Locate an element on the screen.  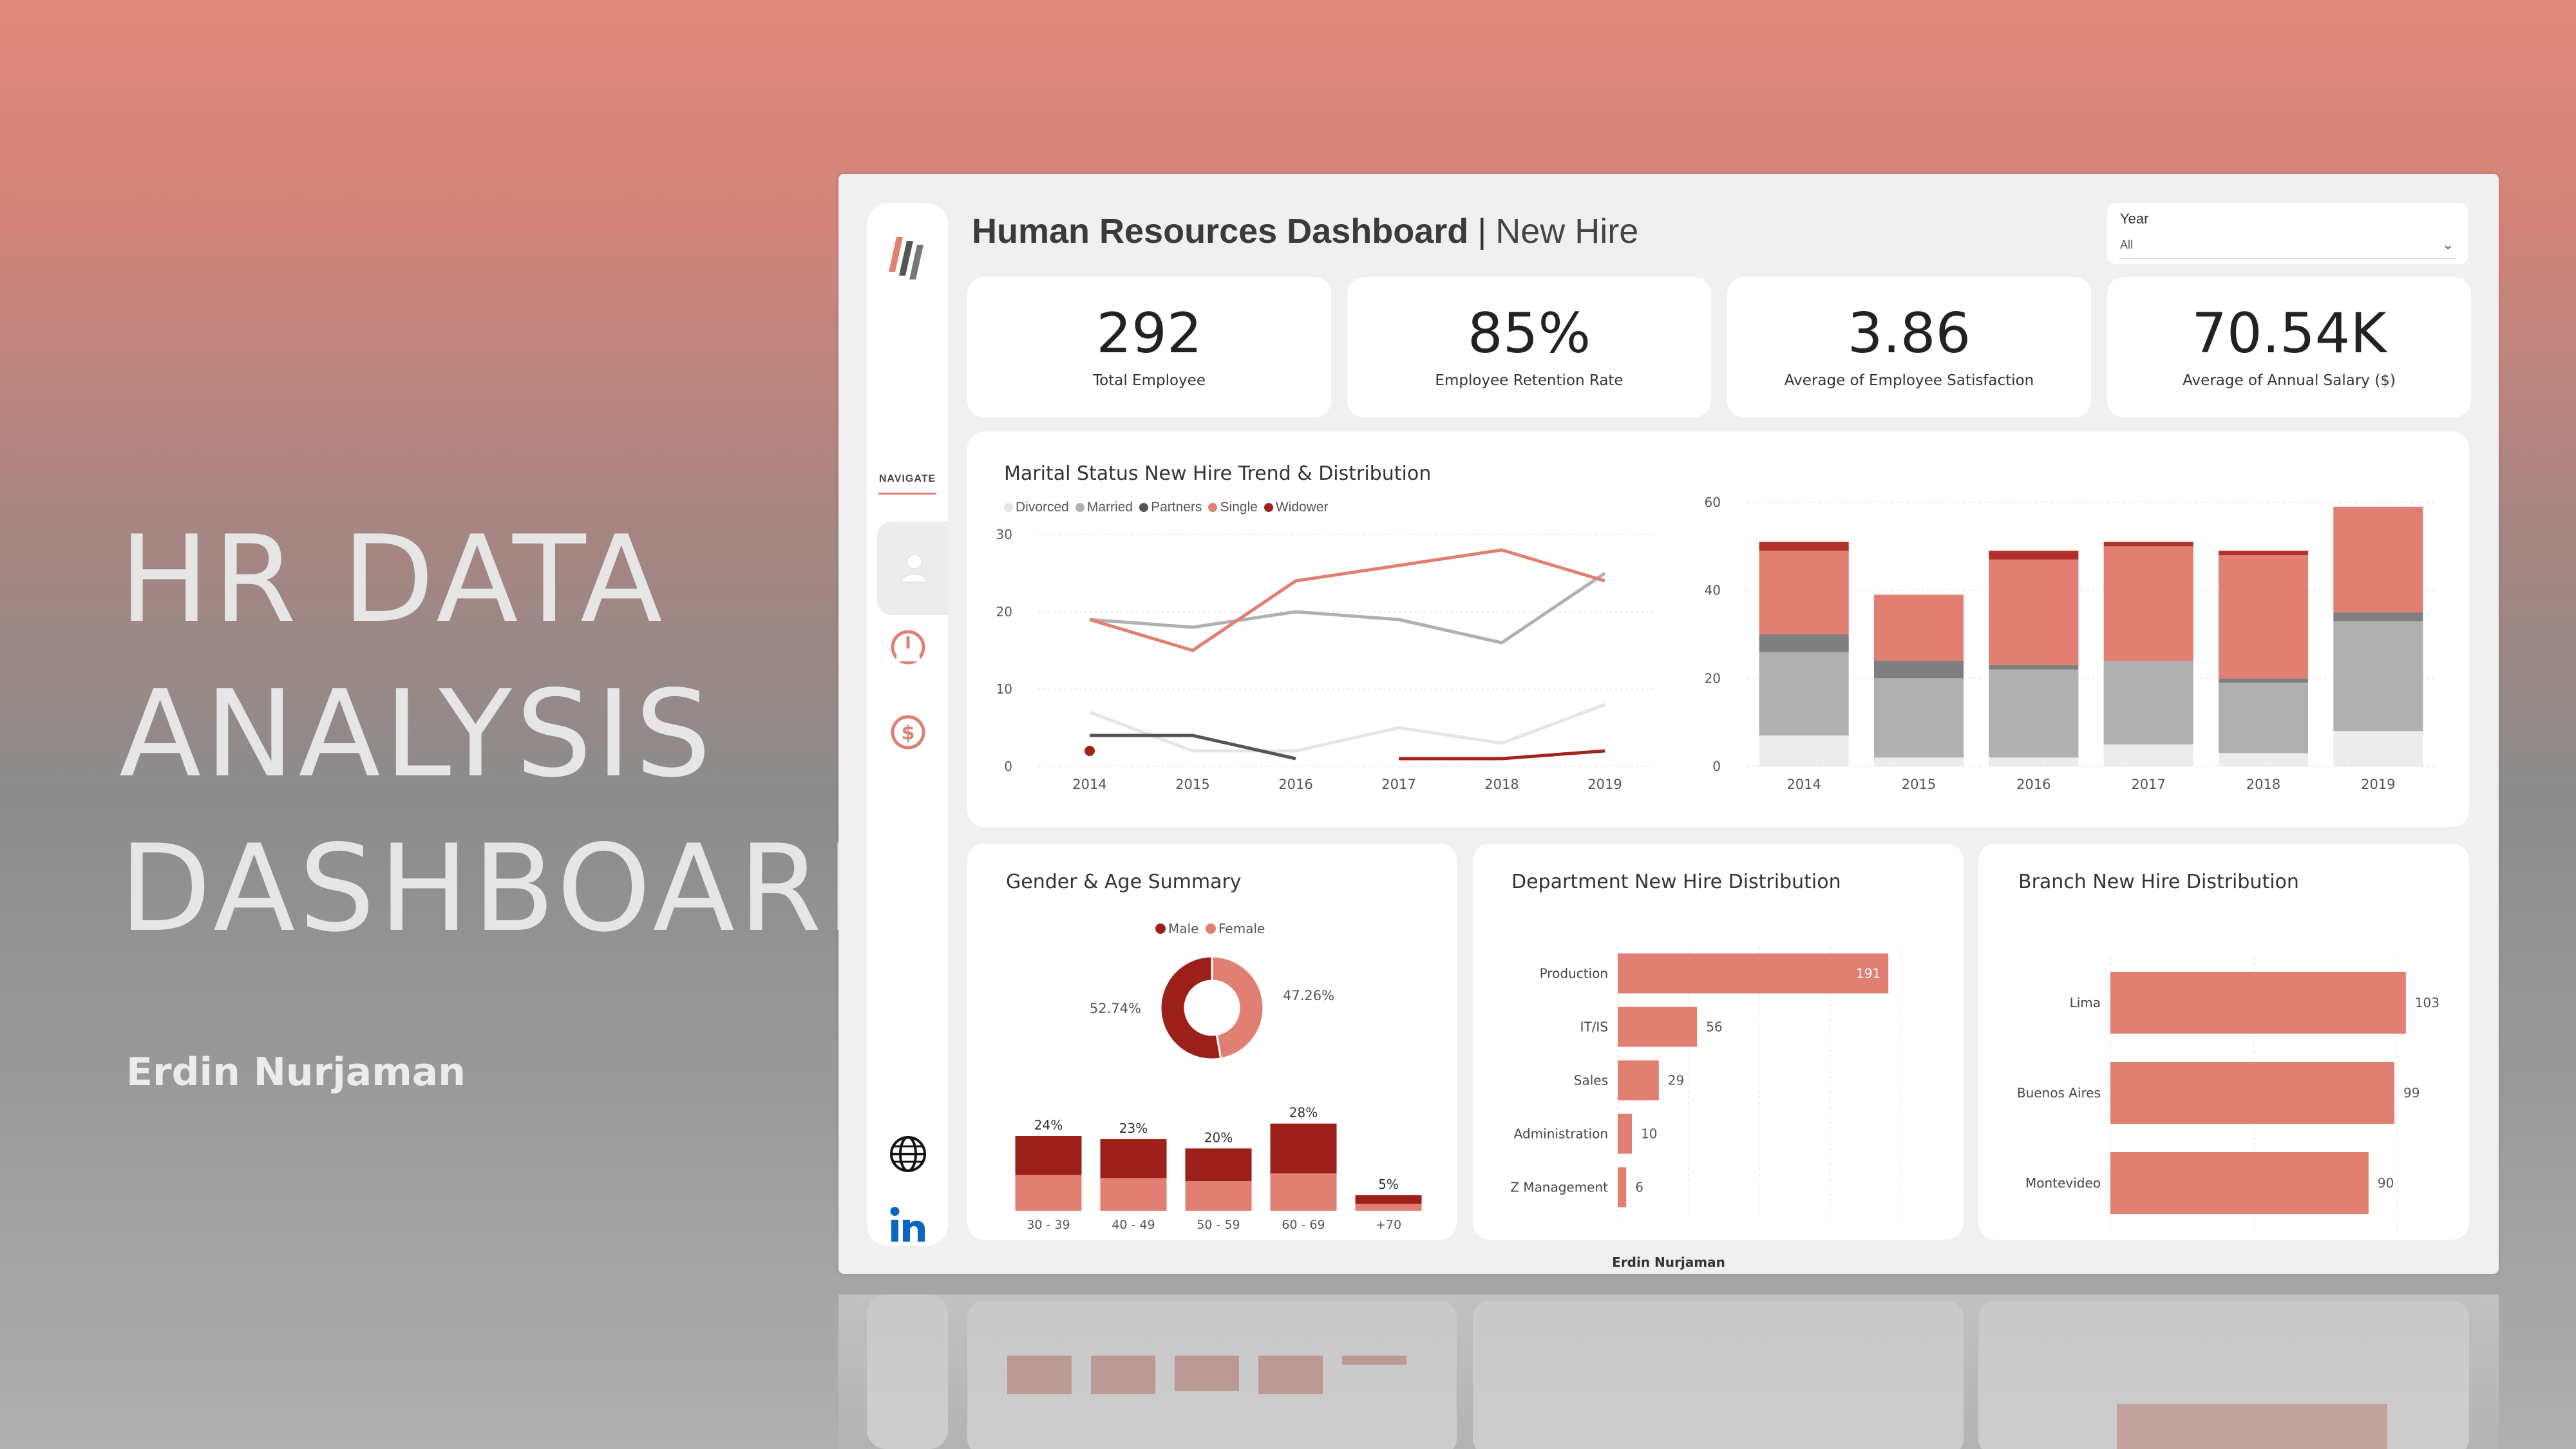
hero-title-line: DASHBOARD is located at coordinates (521, 888).